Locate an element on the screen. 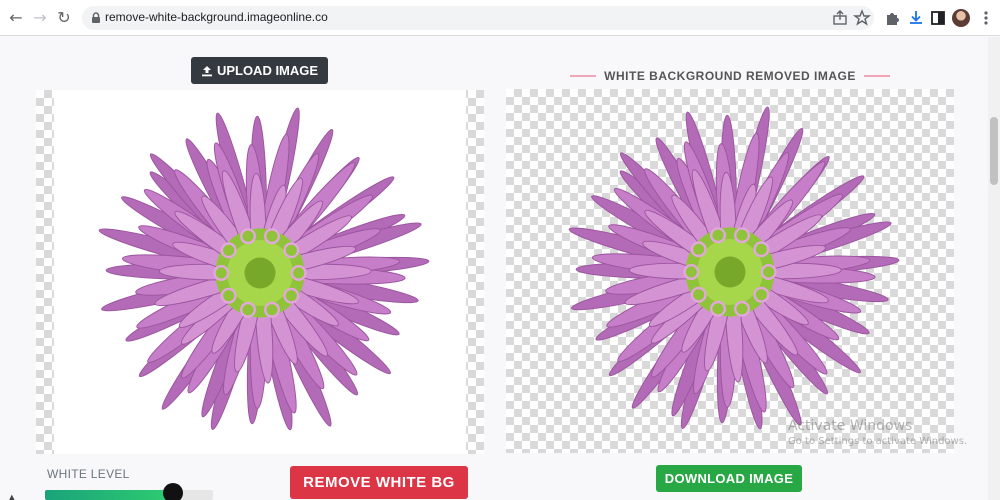  bookmark-star-icon is located at coordinates (862, 18).